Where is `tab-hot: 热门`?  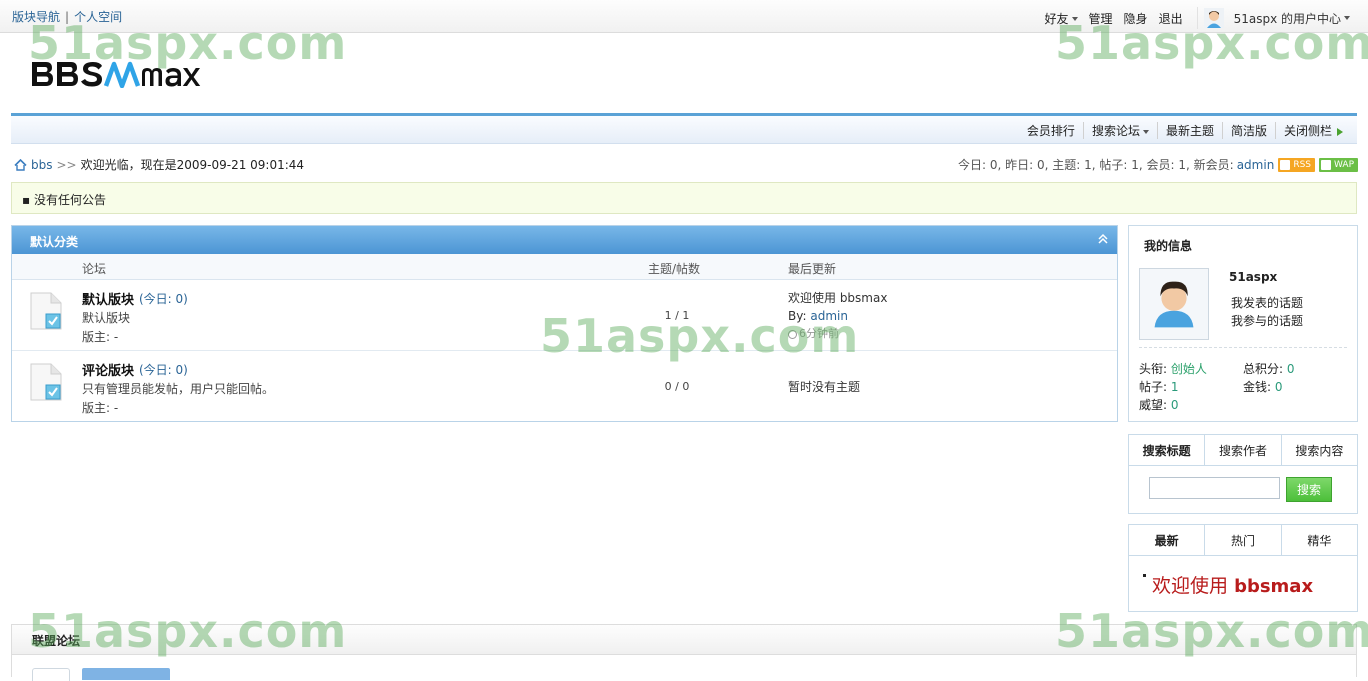
tab-hot: 热门 is located at coordinates (1242, 540).